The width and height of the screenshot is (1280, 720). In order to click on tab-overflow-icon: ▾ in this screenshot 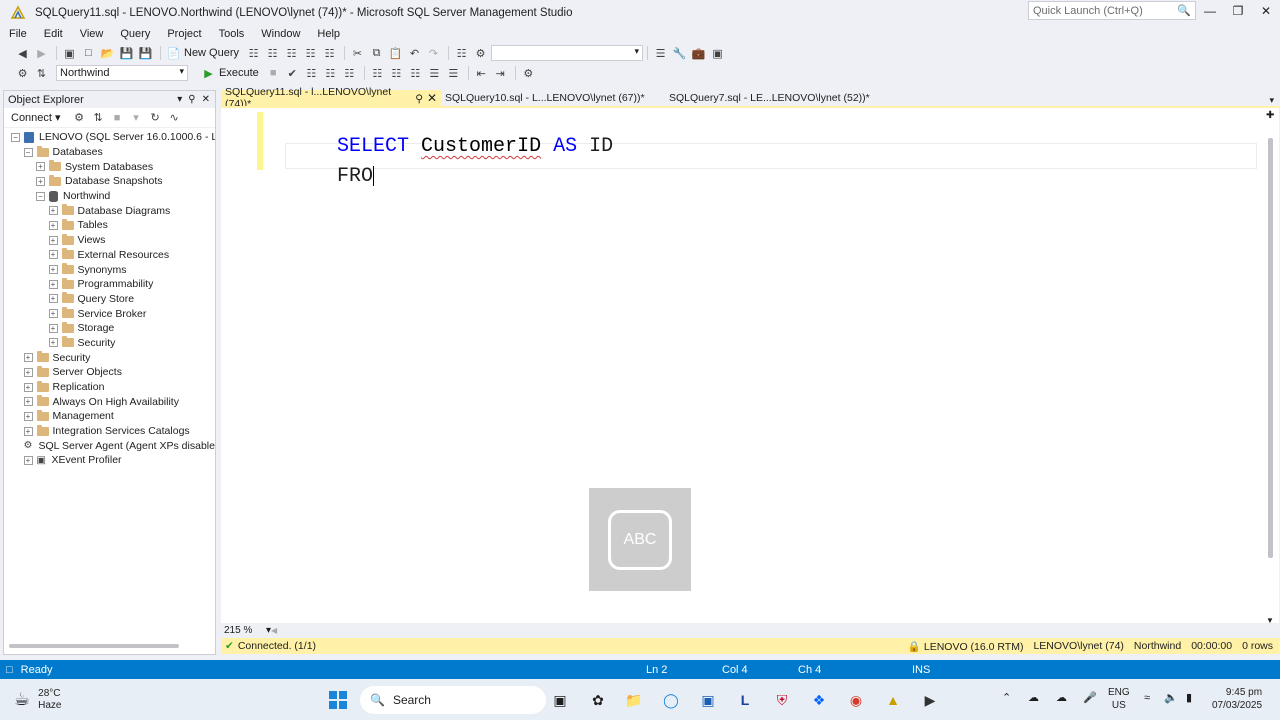, I will do `click(1271, 100)`.